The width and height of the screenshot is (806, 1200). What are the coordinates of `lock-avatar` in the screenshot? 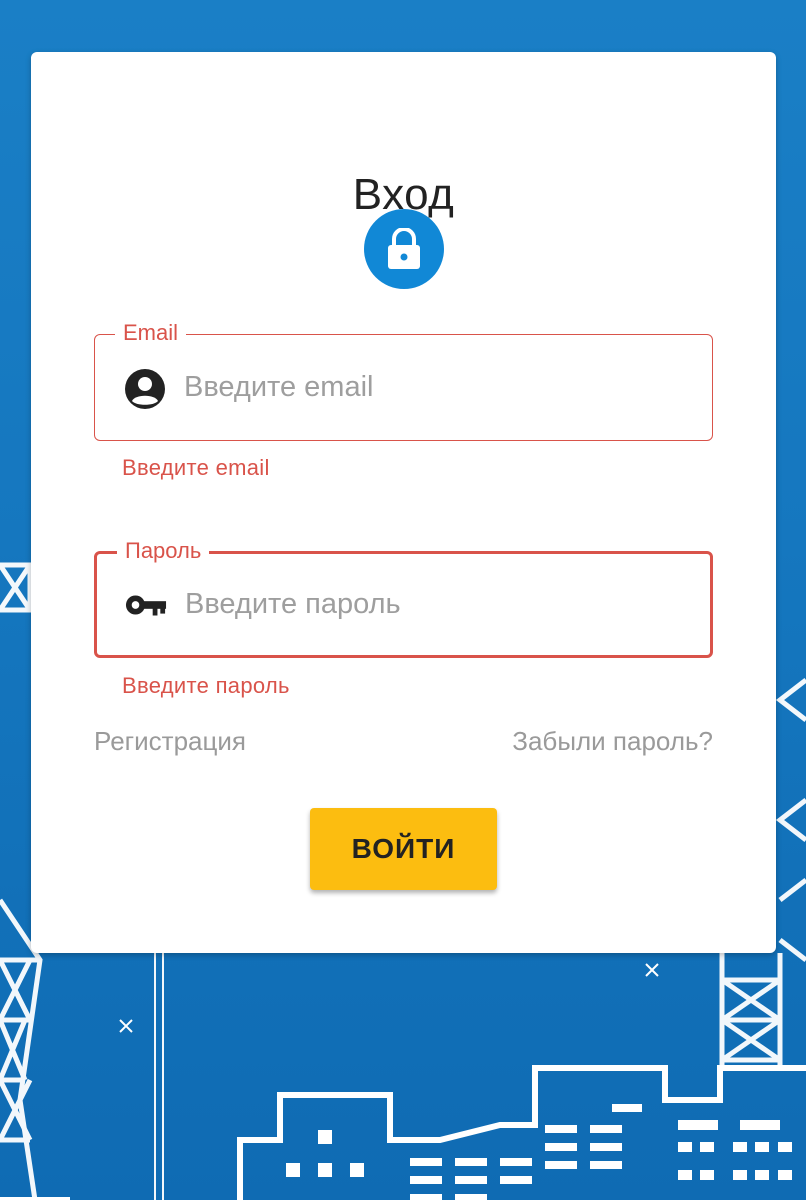 It's located at (404, 249).